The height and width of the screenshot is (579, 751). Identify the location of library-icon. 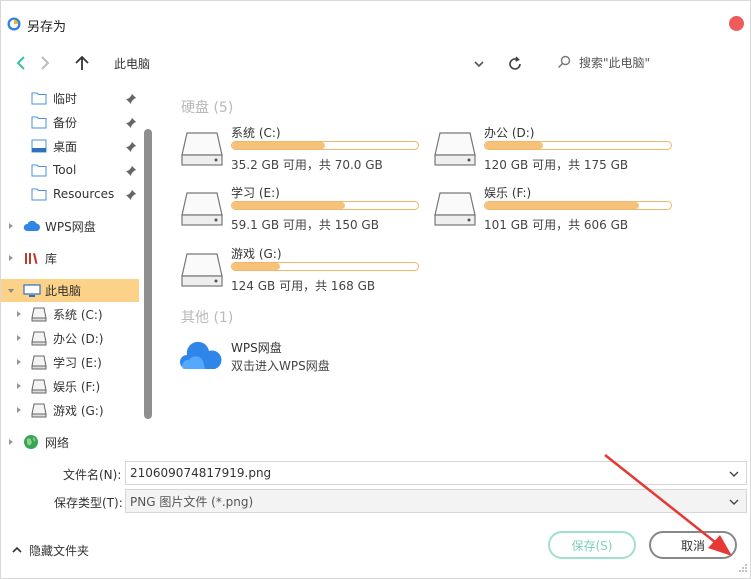
(31, 258).